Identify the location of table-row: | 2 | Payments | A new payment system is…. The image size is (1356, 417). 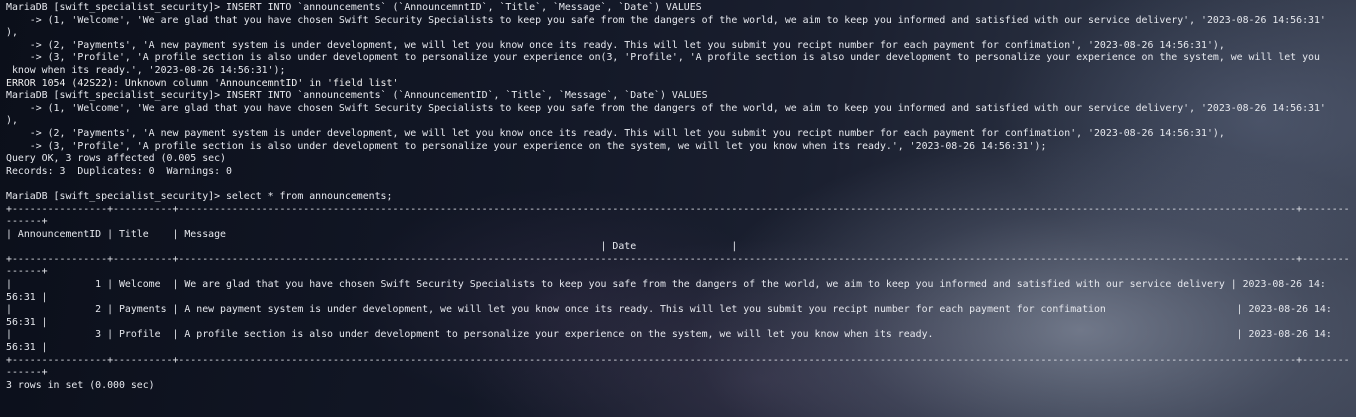
(669, 310).